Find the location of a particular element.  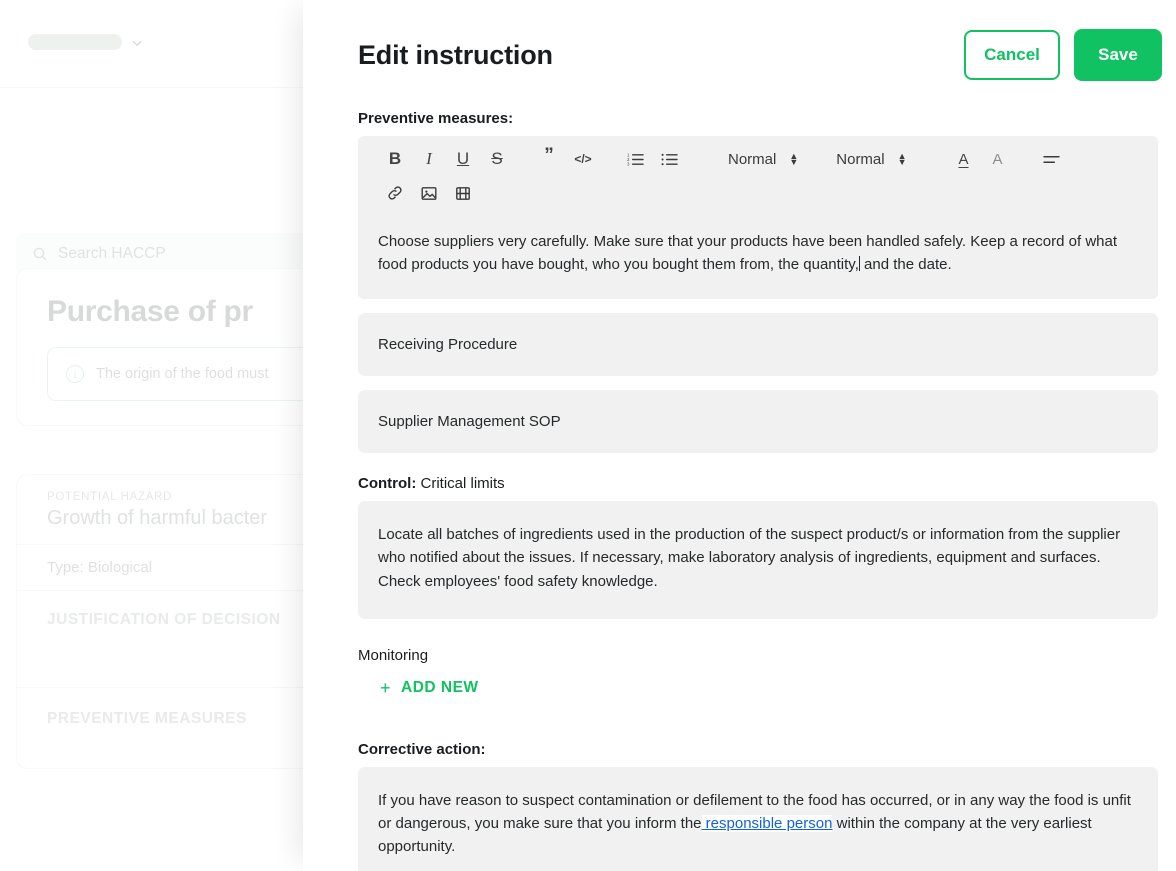

control-label: Control: Critical limits is located at coordinates (758, 483).